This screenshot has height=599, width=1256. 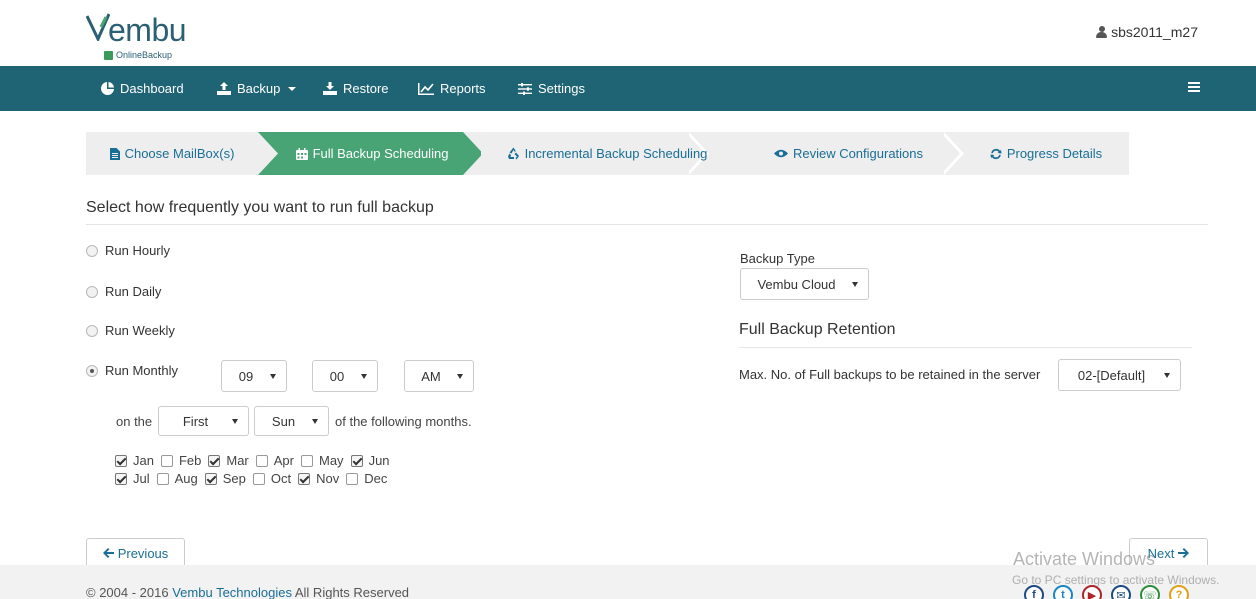 I want to click on checkbox-jul, so click(x=121, y=478).